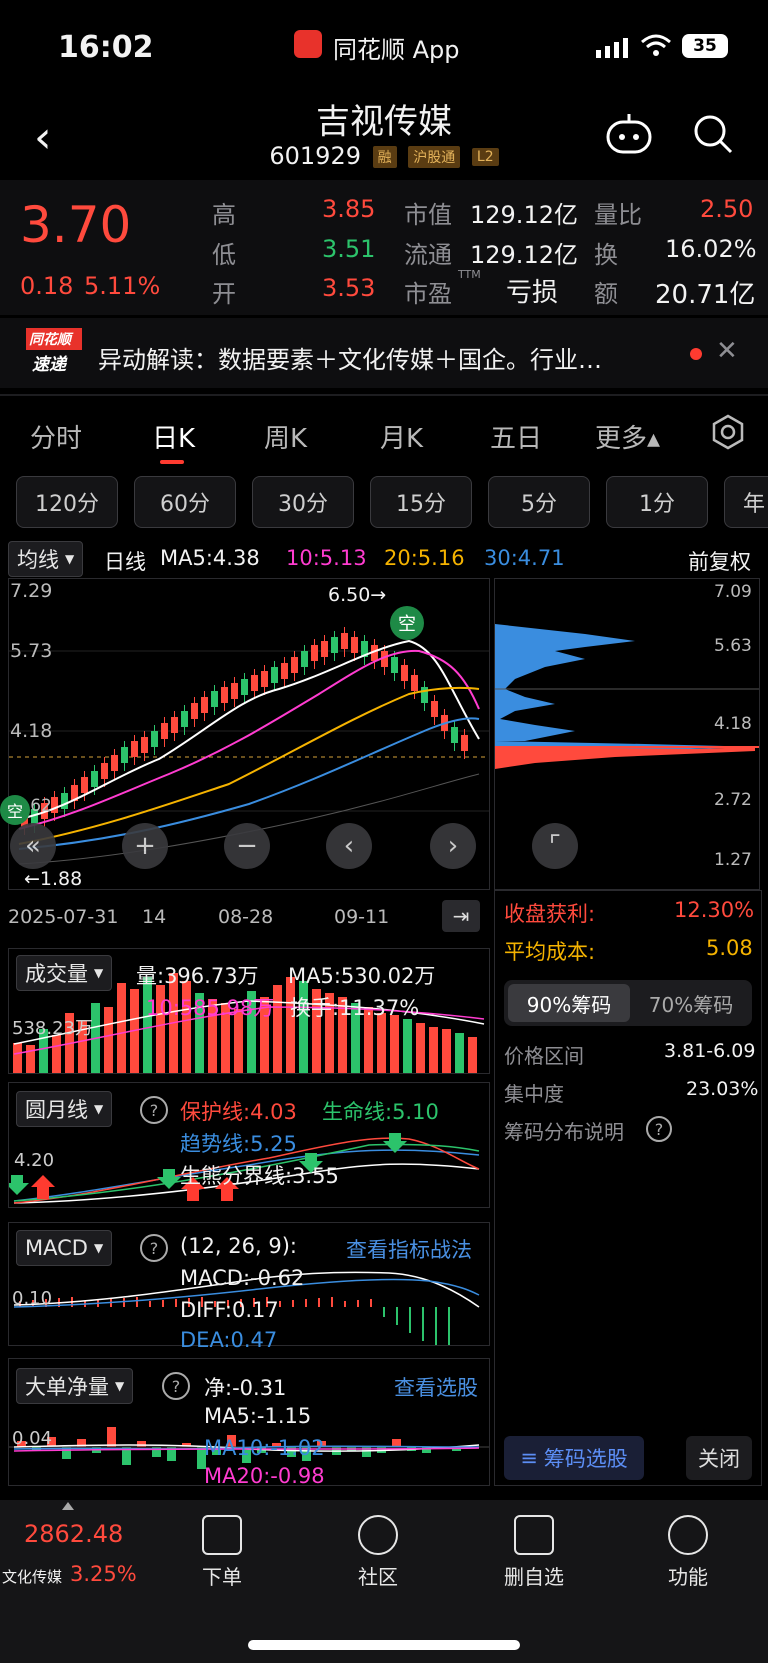 The image size is (768, 1663). I want to click on tab-weekly-k: 周K, so click(285, 436).